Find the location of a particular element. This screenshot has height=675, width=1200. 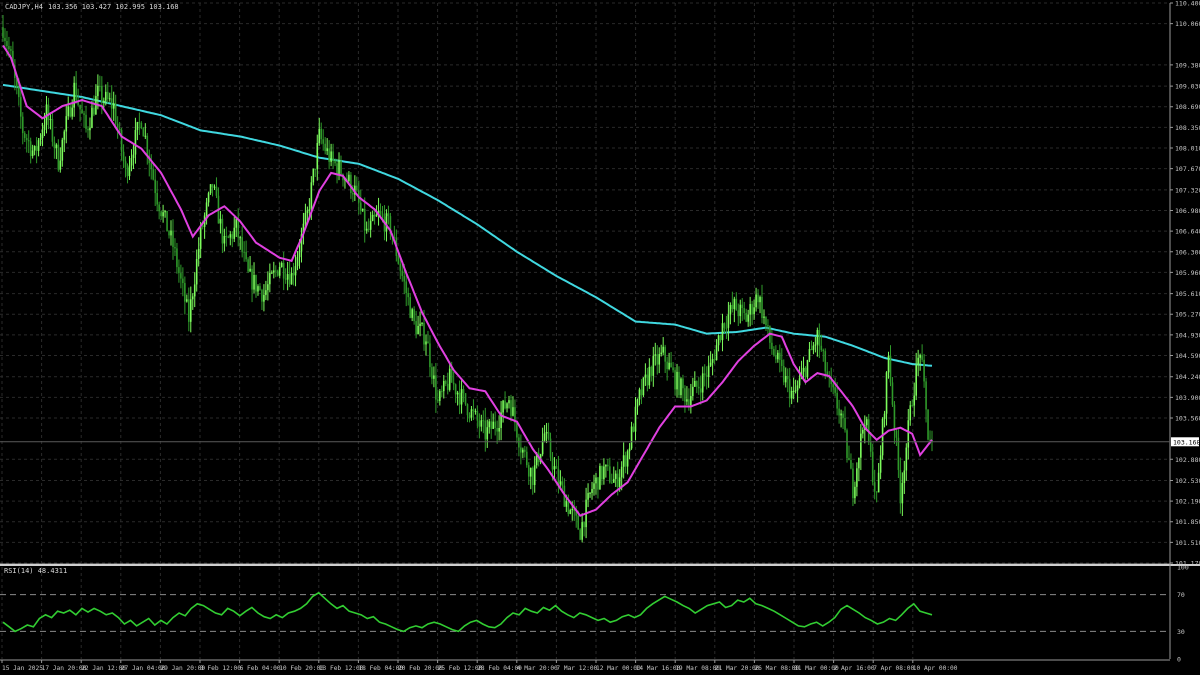

price-tick-label: 101.850 is located at coordinates (1187, 522).